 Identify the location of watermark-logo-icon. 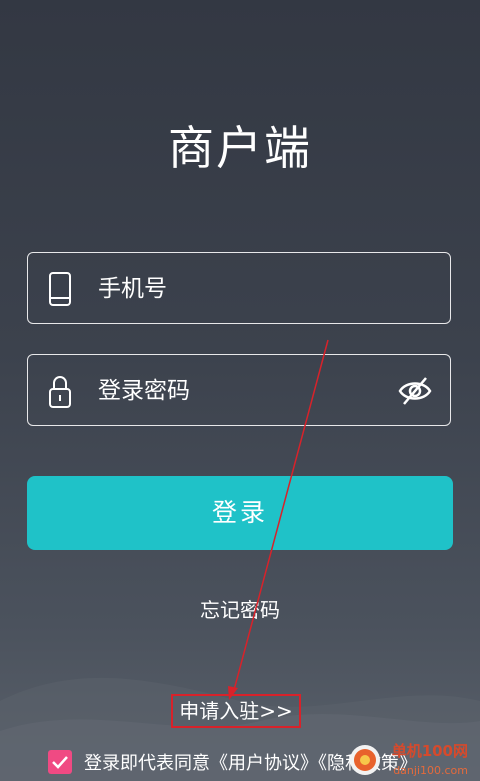
(365, 760).